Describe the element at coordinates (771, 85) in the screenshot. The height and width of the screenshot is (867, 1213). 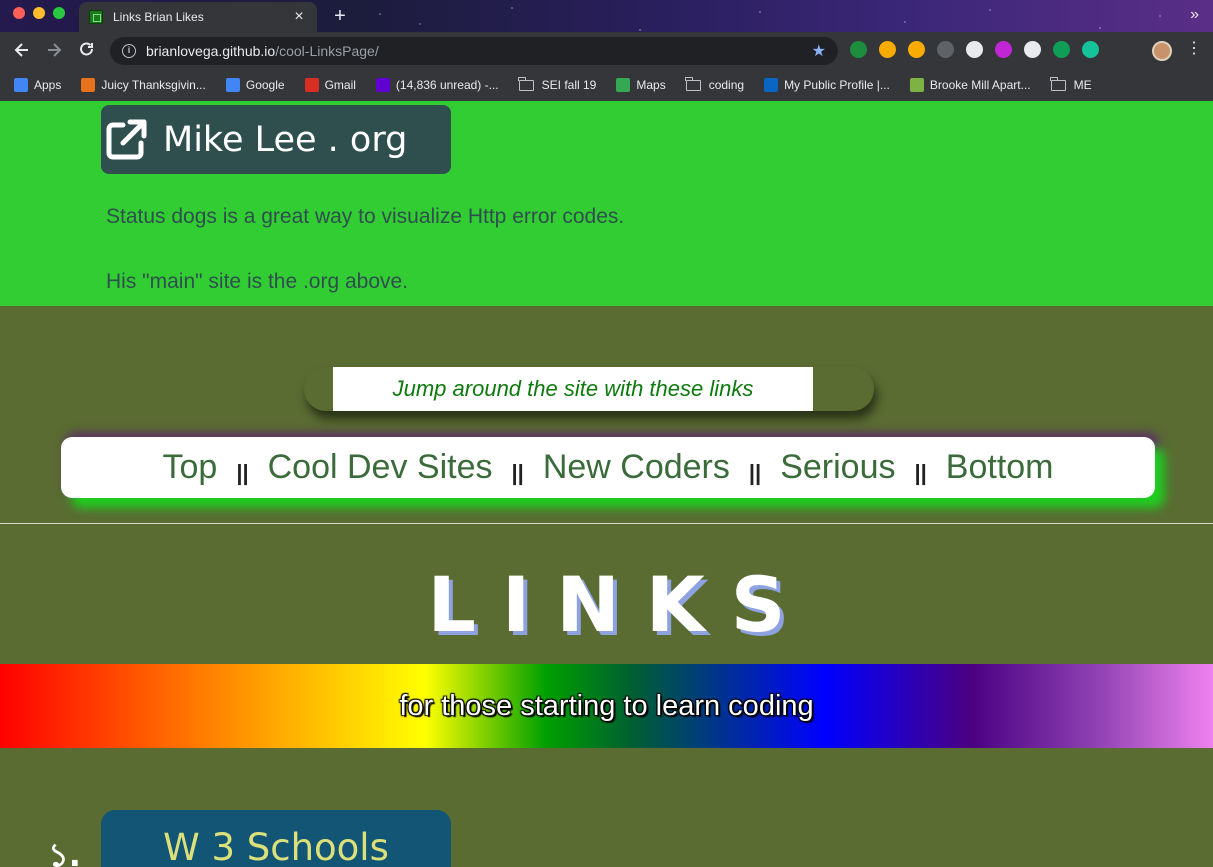
I see `linkedin-icon` at that location.